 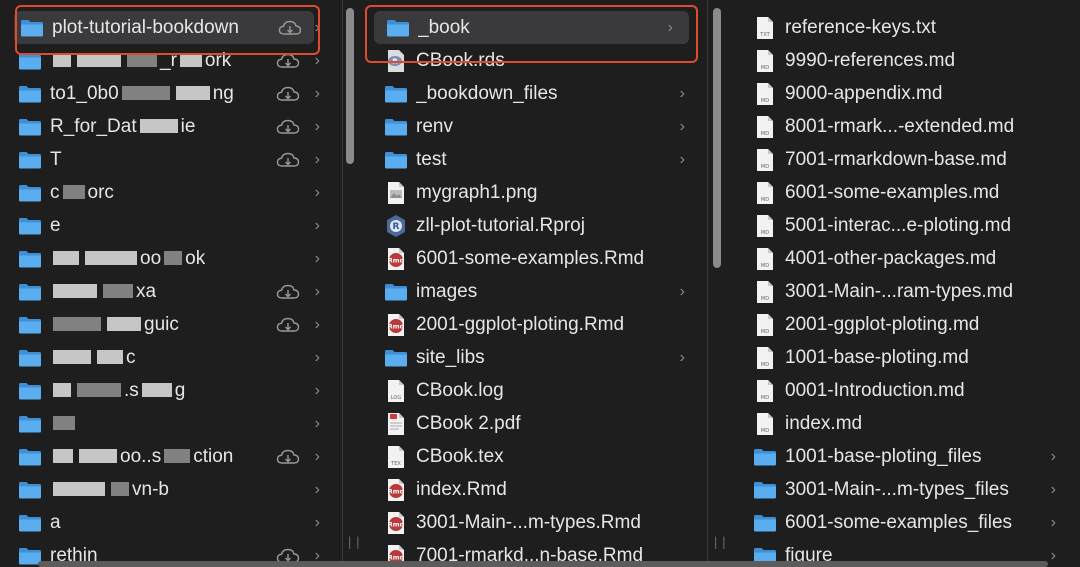 What do you see at coordinates (532, 60) in the screenshot?
I see `column2-item: R CBook.rds` at bounding box center [532, 60].